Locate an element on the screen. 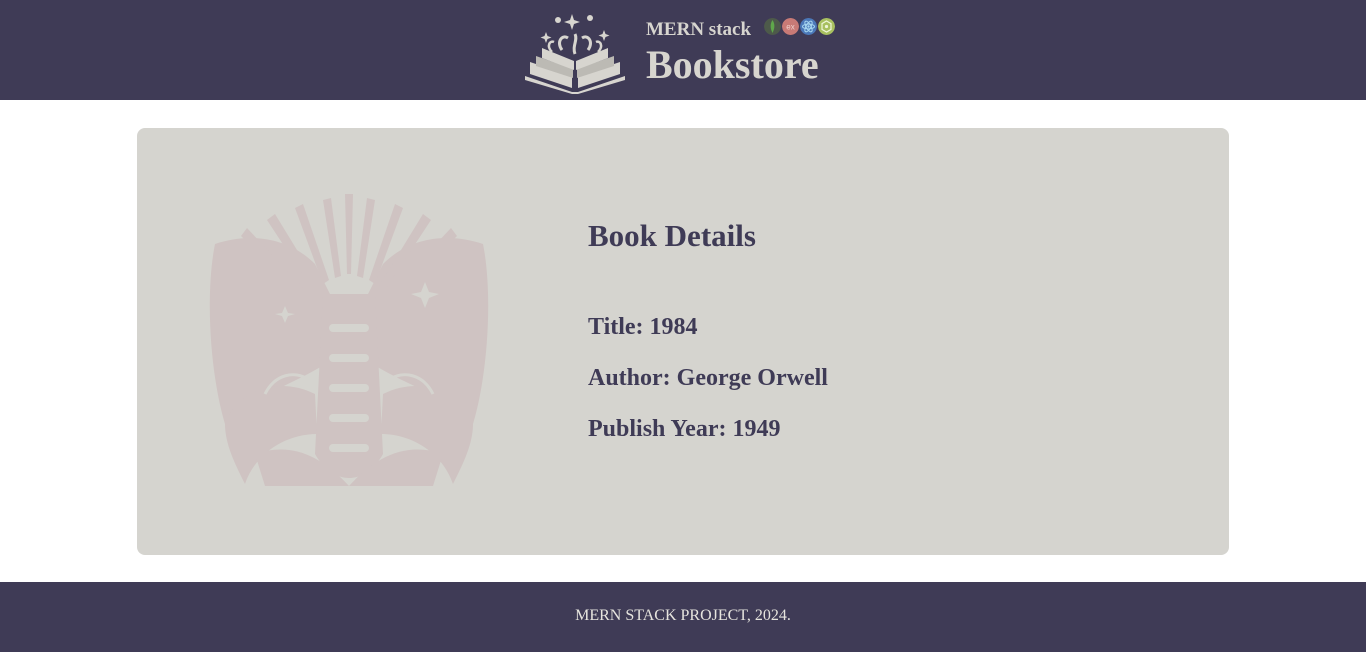 The width and height of the screenshot is (1366, 652). mongodb-icon is located at coordinates (772, 26).